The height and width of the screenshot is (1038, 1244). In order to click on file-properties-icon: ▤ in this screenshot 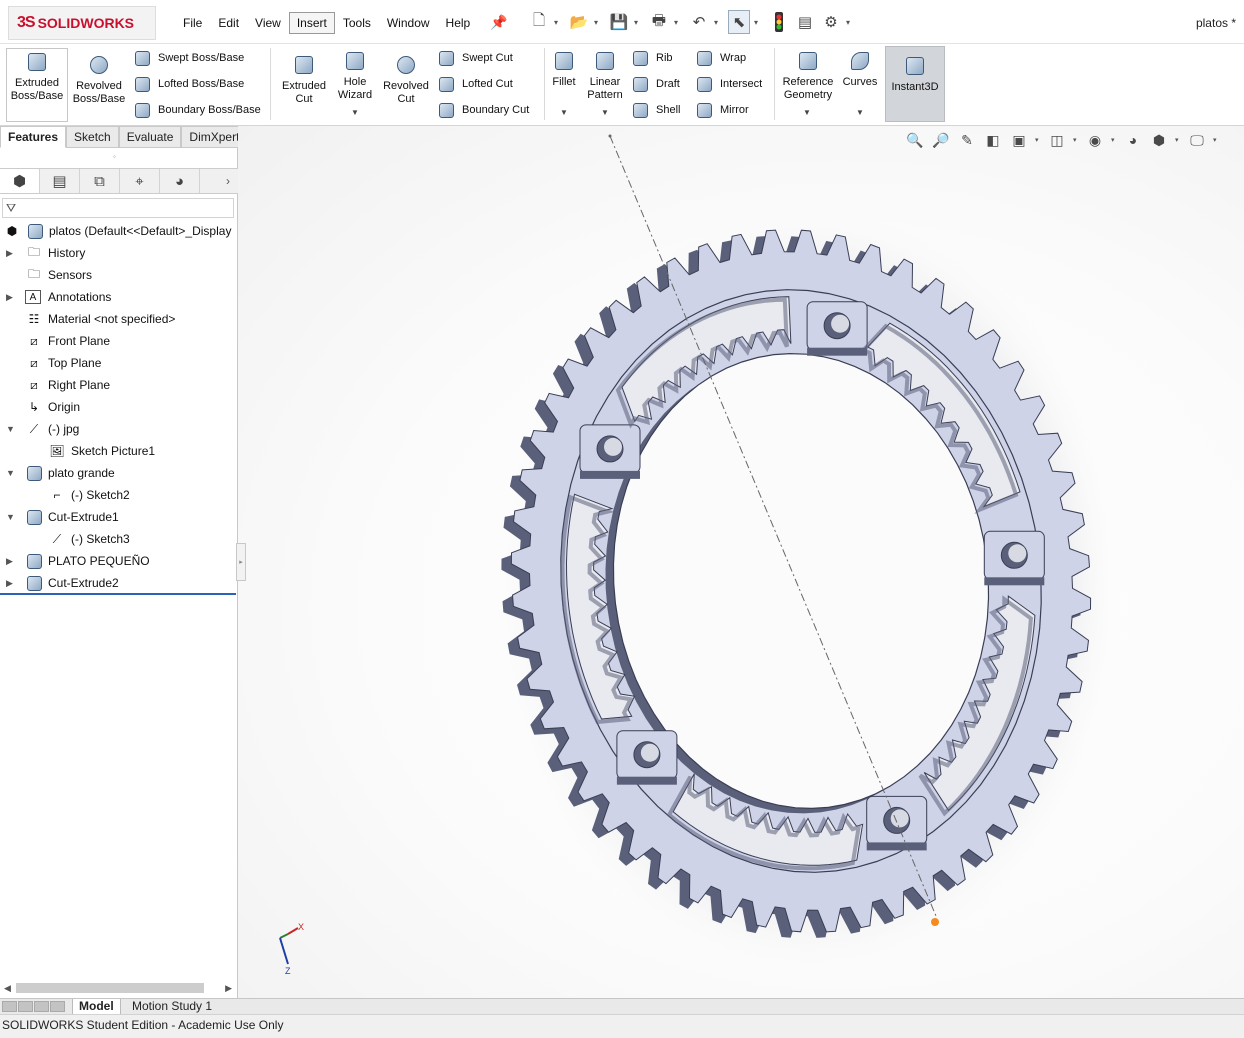, I will do `click(805, 22)`.